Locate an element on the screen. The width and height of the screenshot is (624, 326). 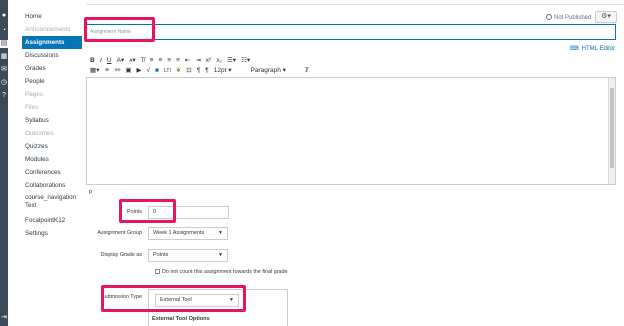
assignment-group-value: Week 1 Assignments is located at coordinates (179, 233).